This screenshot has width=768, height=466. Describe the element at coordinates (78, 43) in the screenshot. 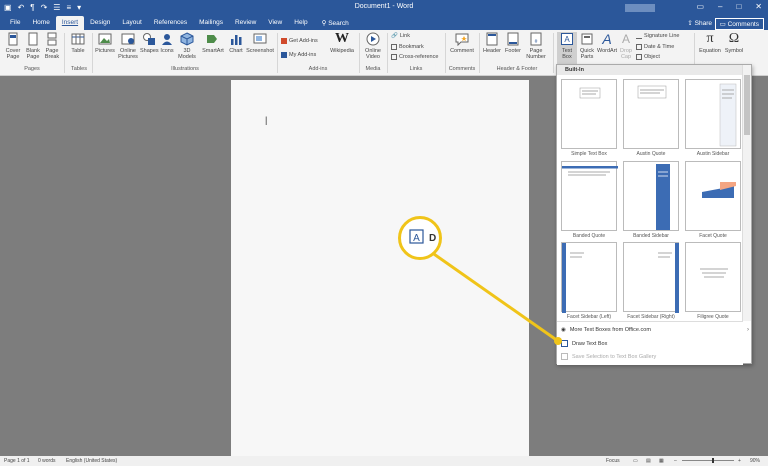

I see `table-button: Table` at that location.